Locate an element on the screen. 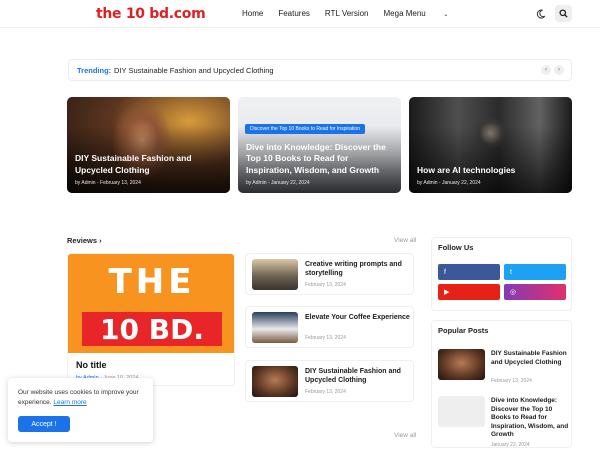 This screenshot has width=600, height=450. post-date: January 22, 2024 is located at coordinates (510, 445).